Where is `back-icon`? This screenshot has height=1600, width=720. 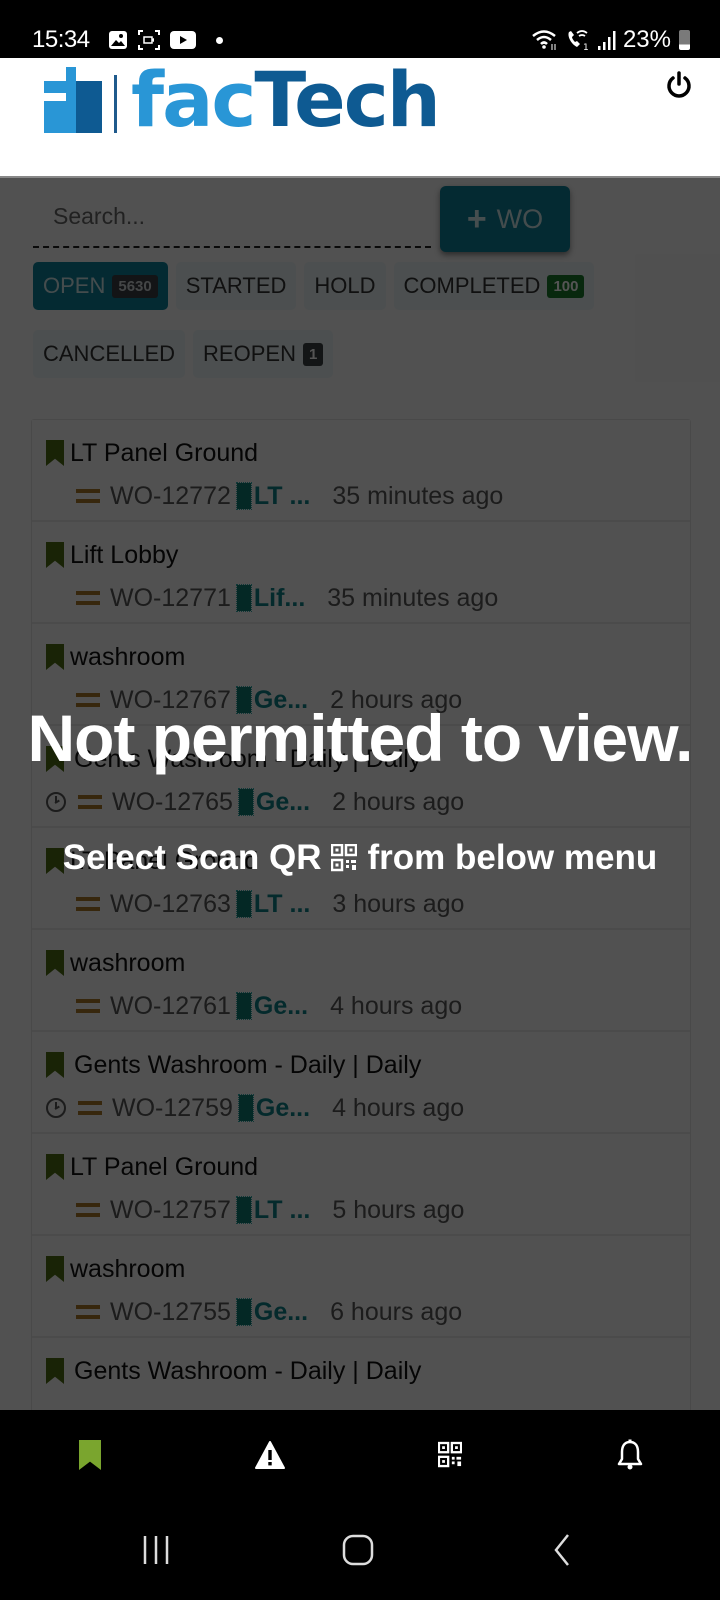 back-icon is located at coordinates (561, 1550).